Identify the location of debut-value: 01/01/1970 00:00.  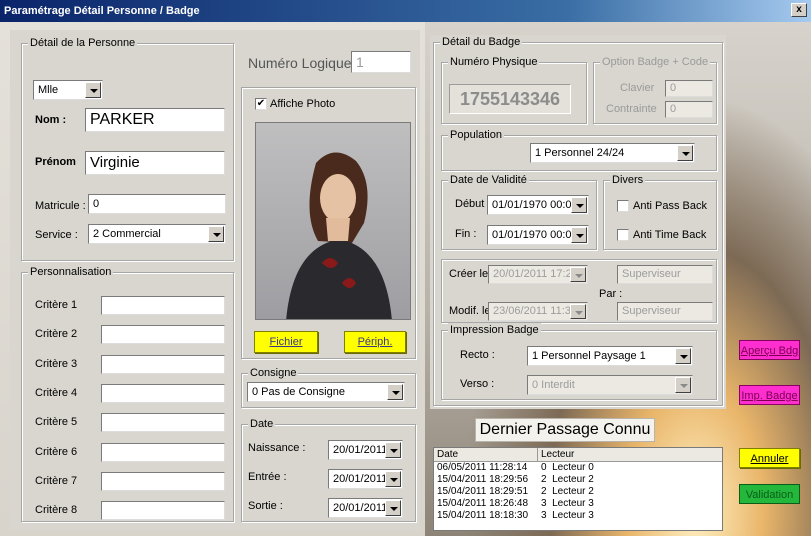
(535, 205).